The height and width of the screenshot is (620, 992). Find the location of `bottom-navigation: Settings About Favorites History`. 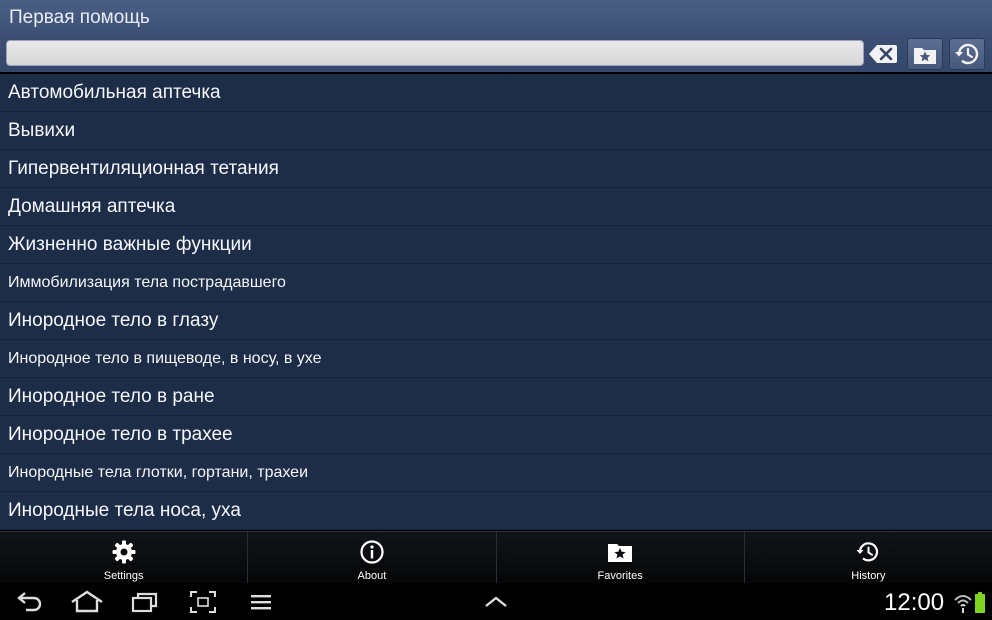

bottom-navigation: Settings About Favorites History is located at coordinates (496, 557).